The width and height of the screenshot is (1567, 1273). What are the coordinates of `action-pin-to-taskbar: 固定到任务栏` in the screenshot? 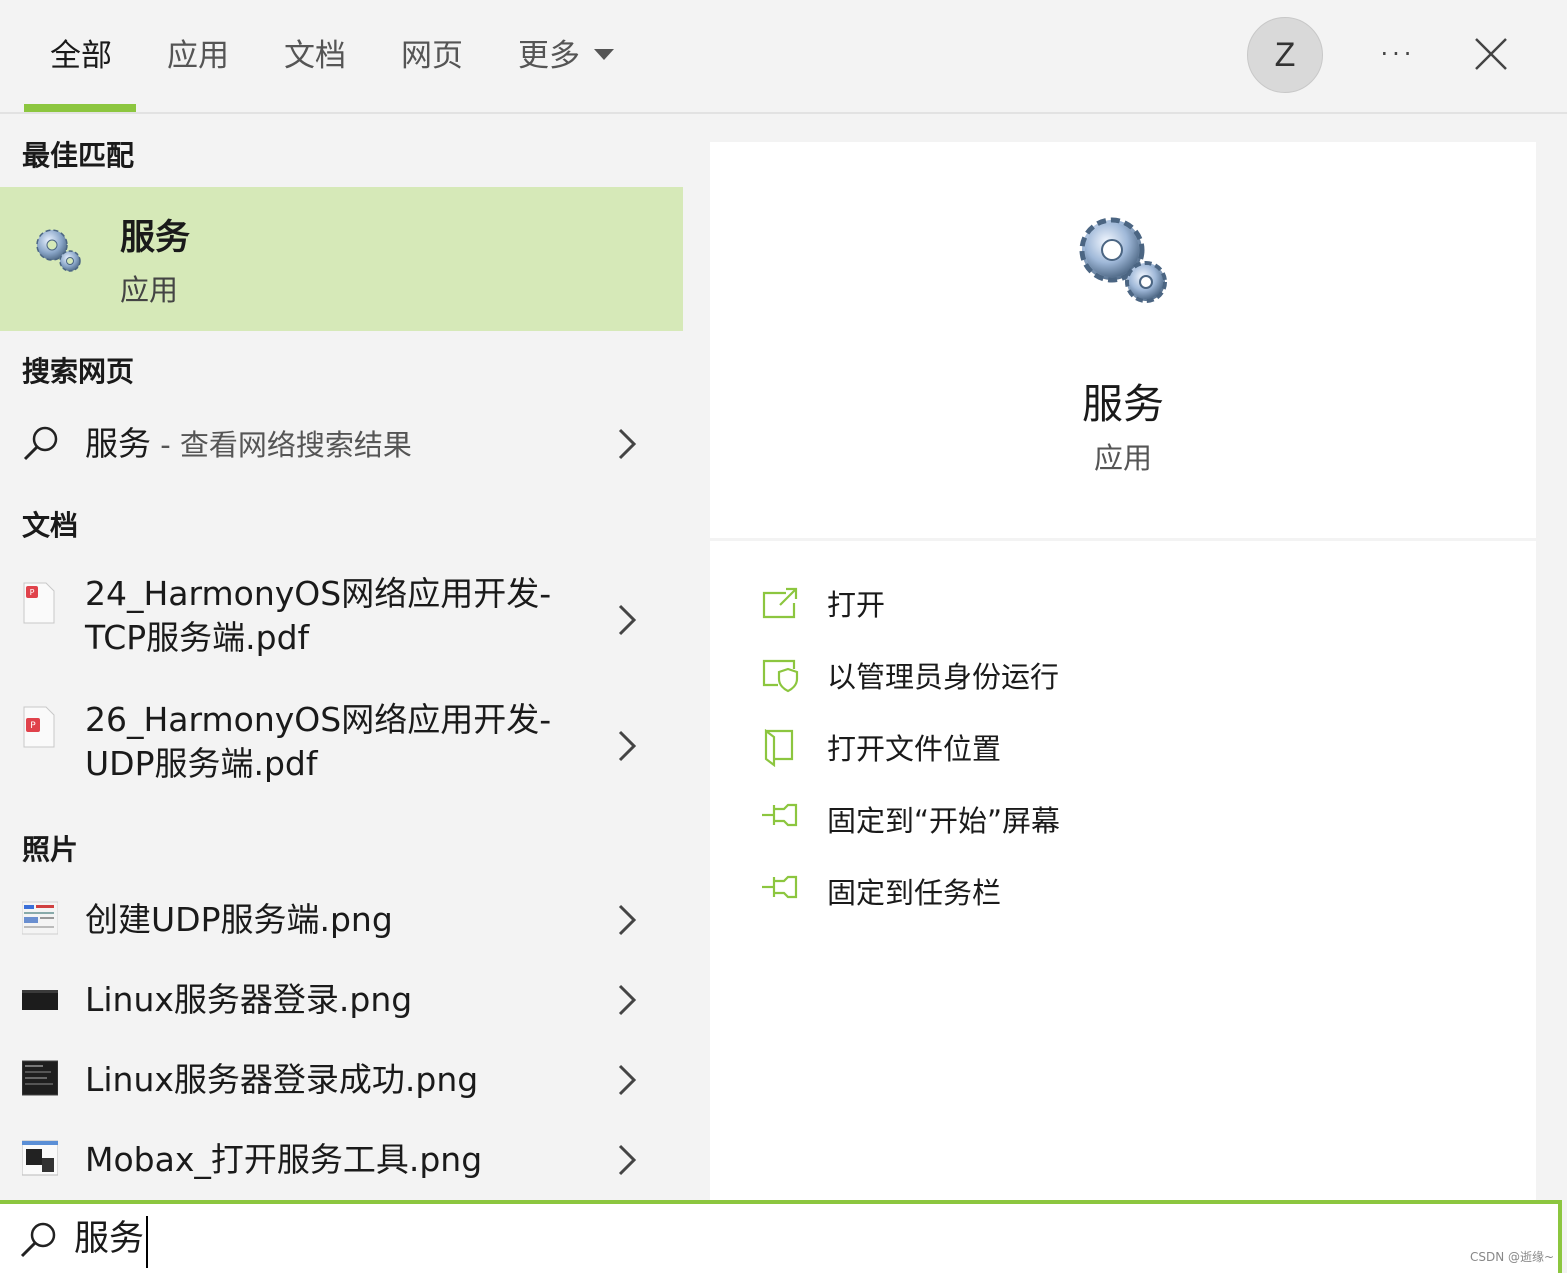 It's located at (1110, 893).